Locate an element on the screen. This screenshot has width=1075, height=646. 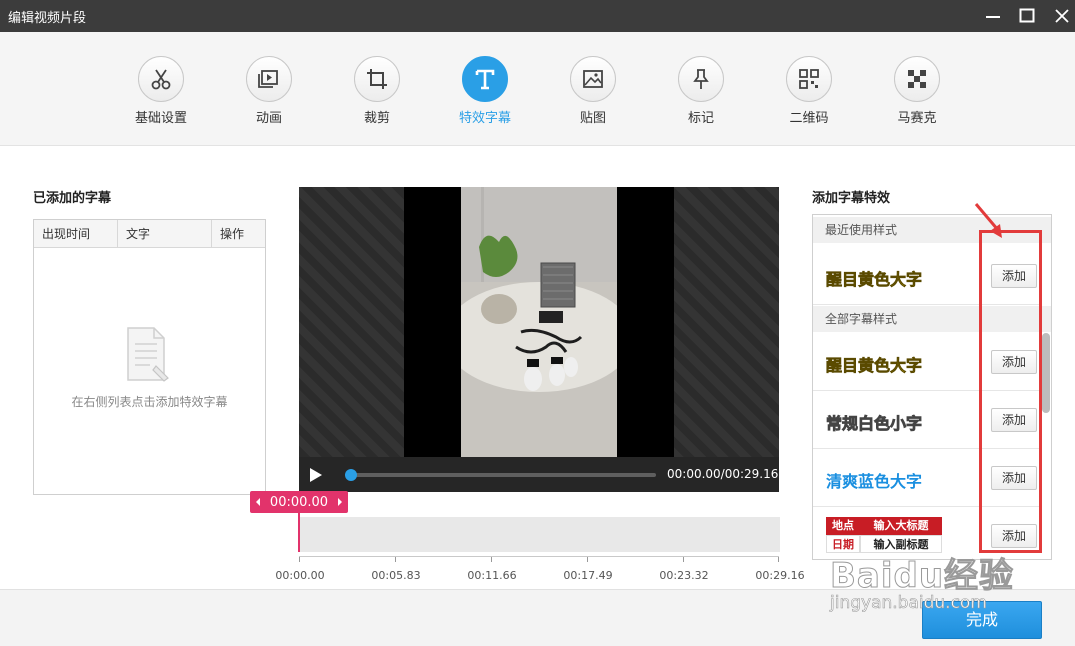
mosaic-icon is located at coordinates (917, 79).